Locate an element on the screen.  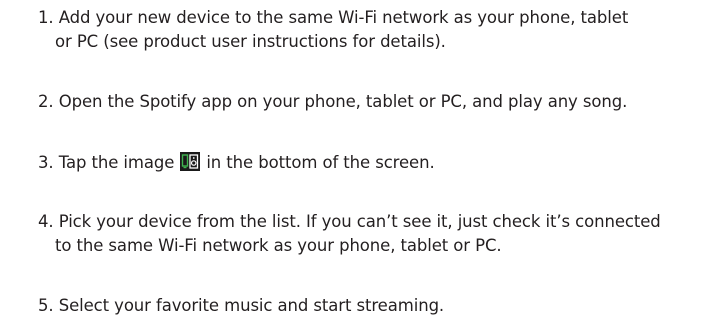
step-4-number: 4. is located at coordinates (46, 221).